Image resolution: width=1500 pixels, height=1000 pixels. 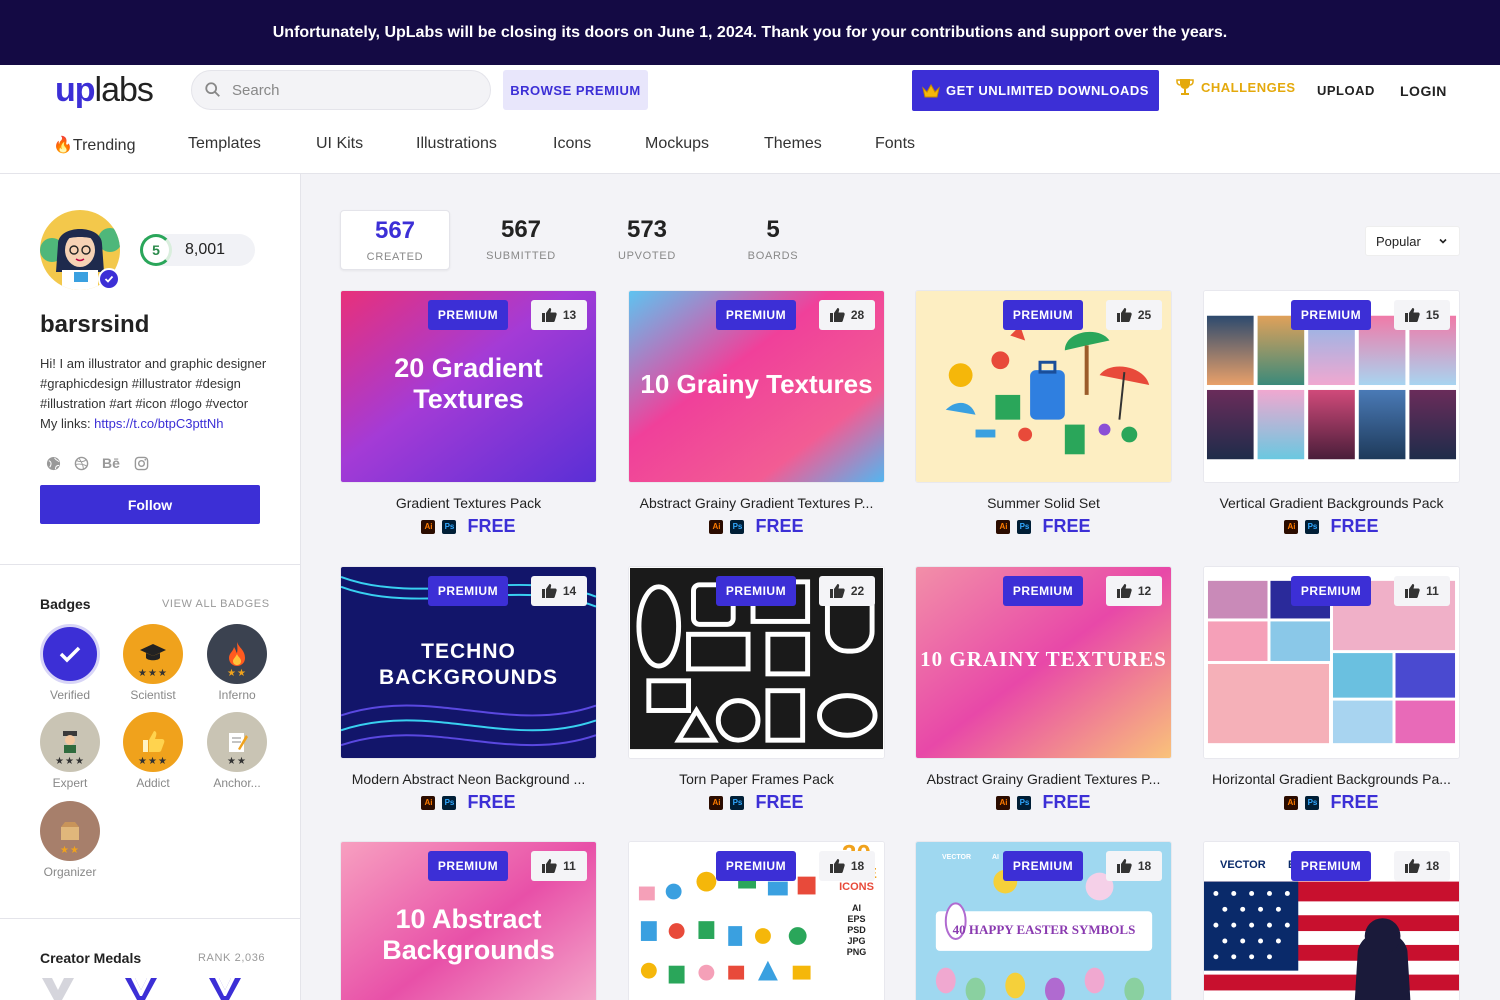 What do you see at coordinates (150, 504) in the screenshot?
I see `follow-button: Follow` at bounding box center [150, 504].